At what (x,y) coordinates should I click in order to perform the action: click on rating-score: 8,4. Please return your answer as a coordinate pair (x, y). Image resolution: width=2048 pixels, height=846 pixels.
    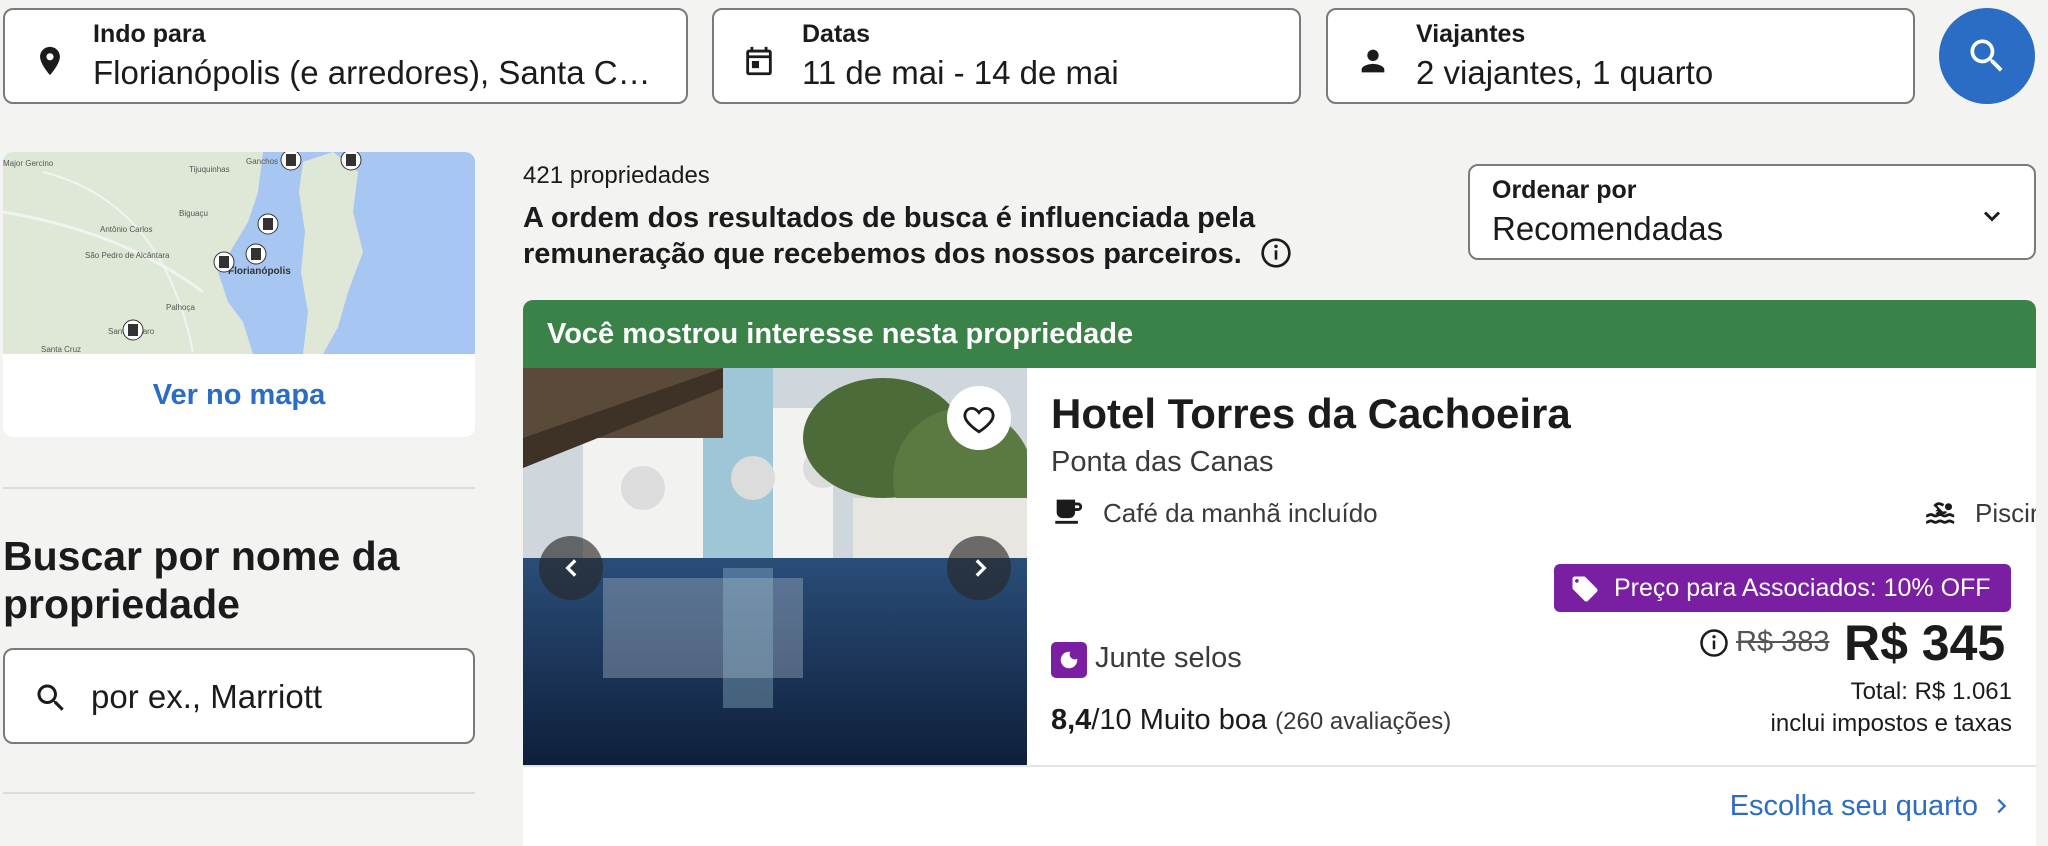
    Looking at the image, I should click on (1071, 720).